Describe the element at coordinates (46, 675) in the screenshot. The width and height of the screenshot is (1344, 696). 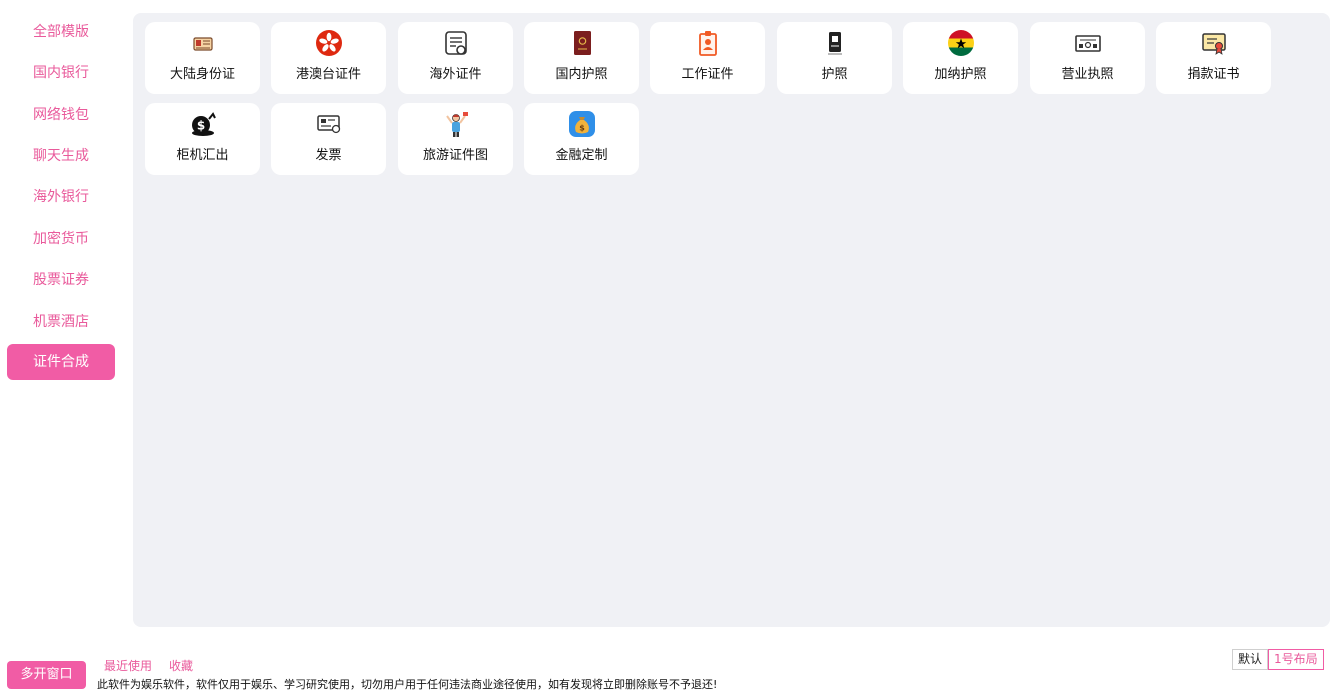
I see `multi-window-button: 多开窗口` at that location.